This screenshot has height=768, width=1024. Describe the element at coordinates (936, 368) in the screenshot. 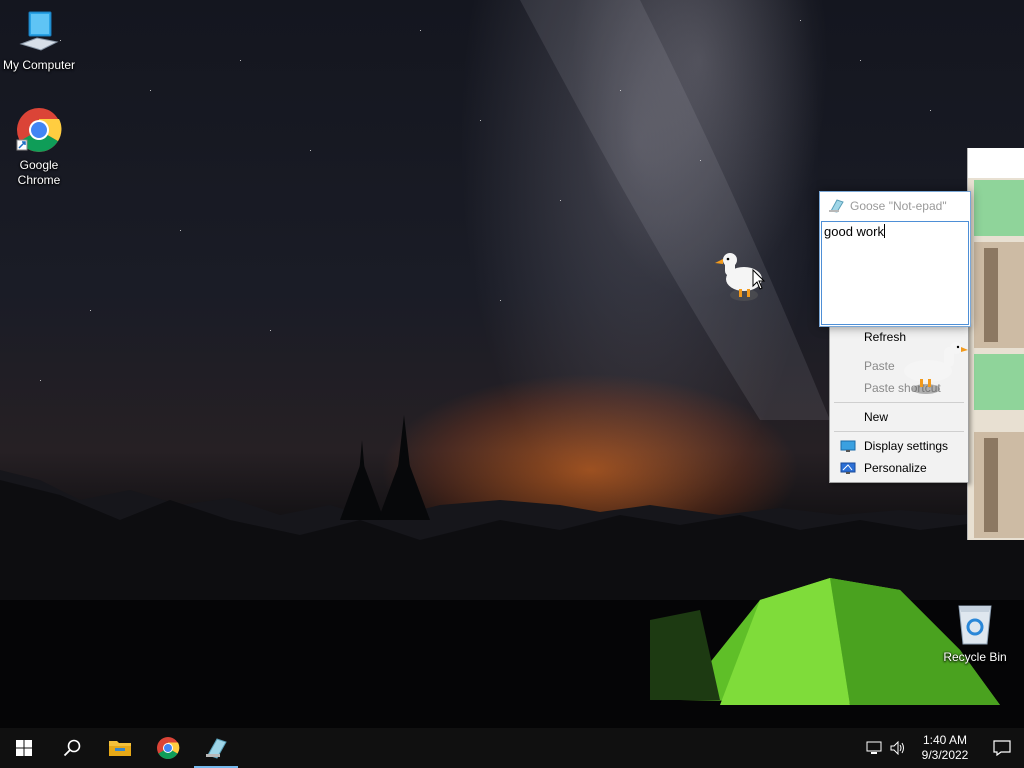

I see `goose-sprite` at that location.